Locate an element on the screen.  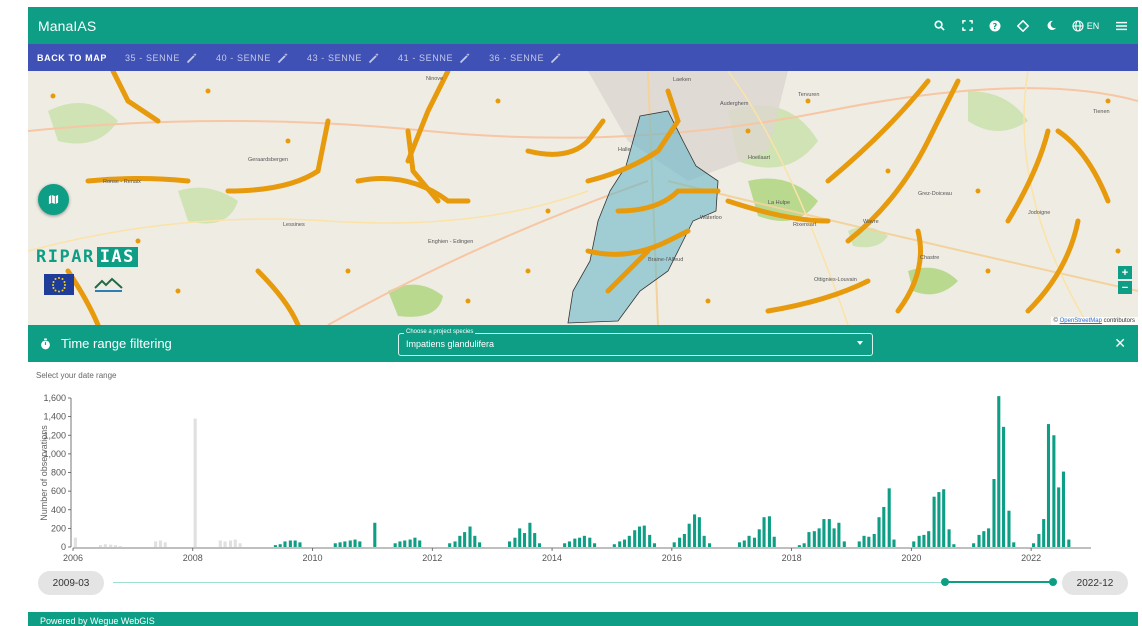
slider-track is located at coordinates (583, 582).